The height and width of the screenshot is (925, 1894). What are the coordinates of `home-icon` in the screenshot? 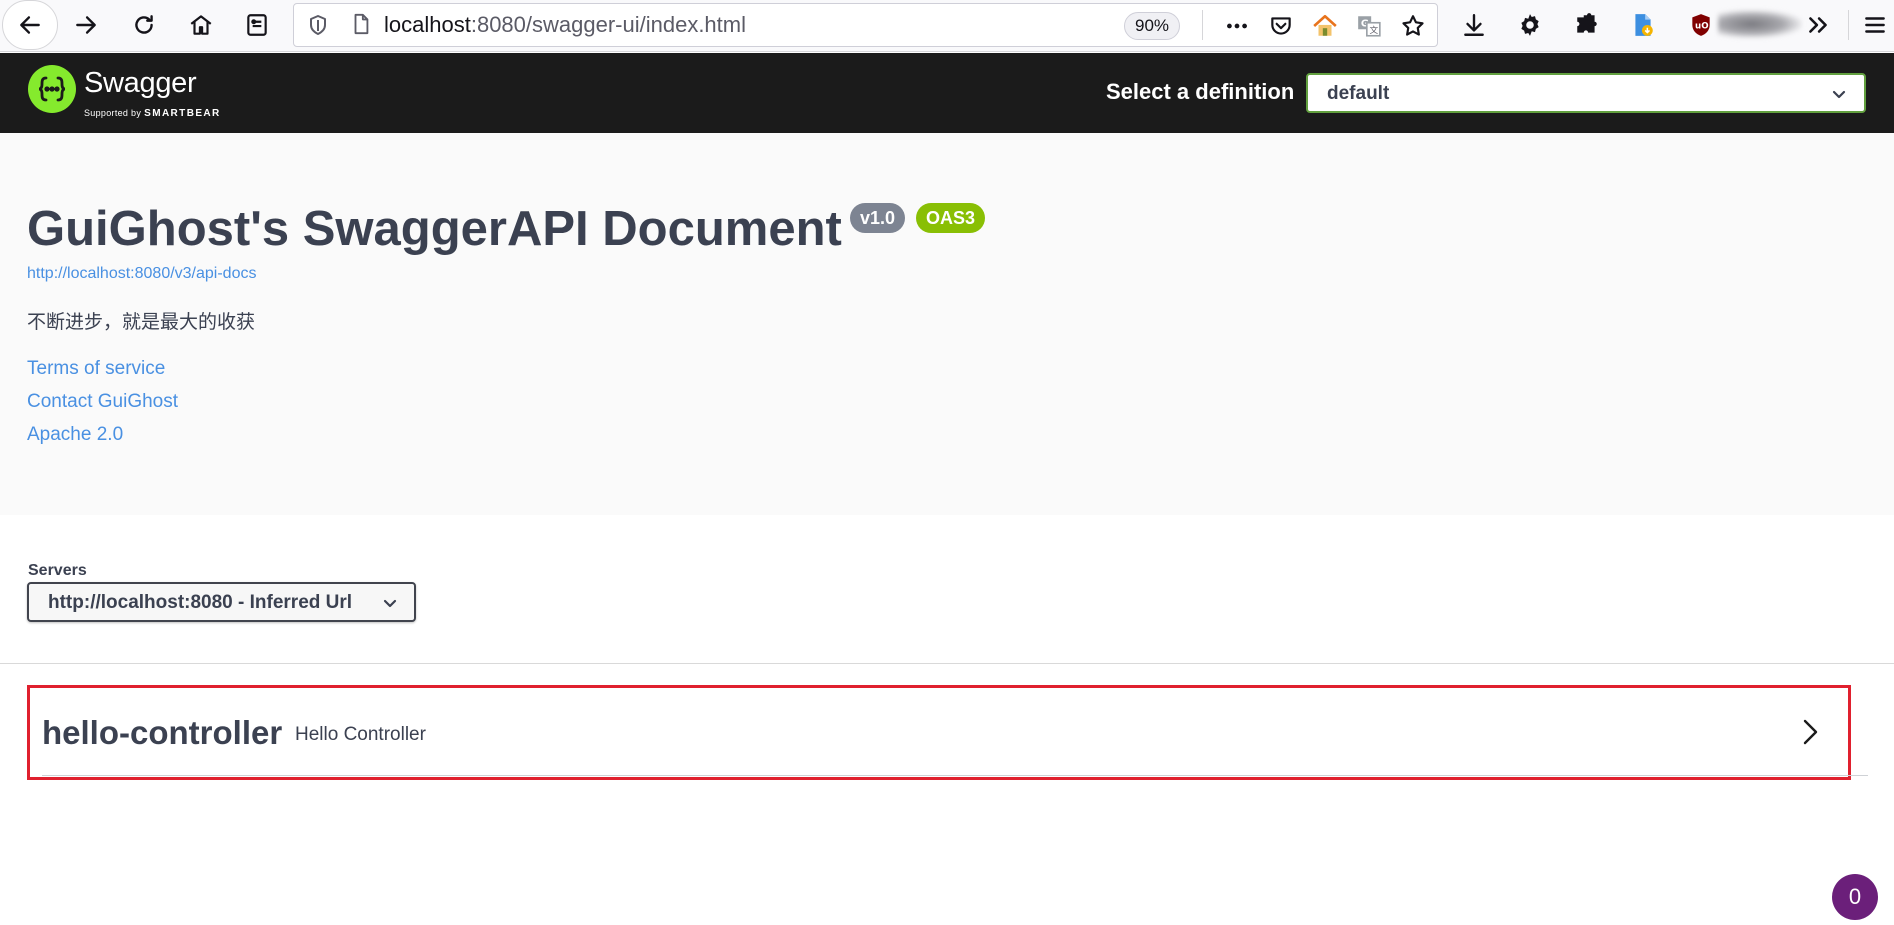 It's located at (201, 25).